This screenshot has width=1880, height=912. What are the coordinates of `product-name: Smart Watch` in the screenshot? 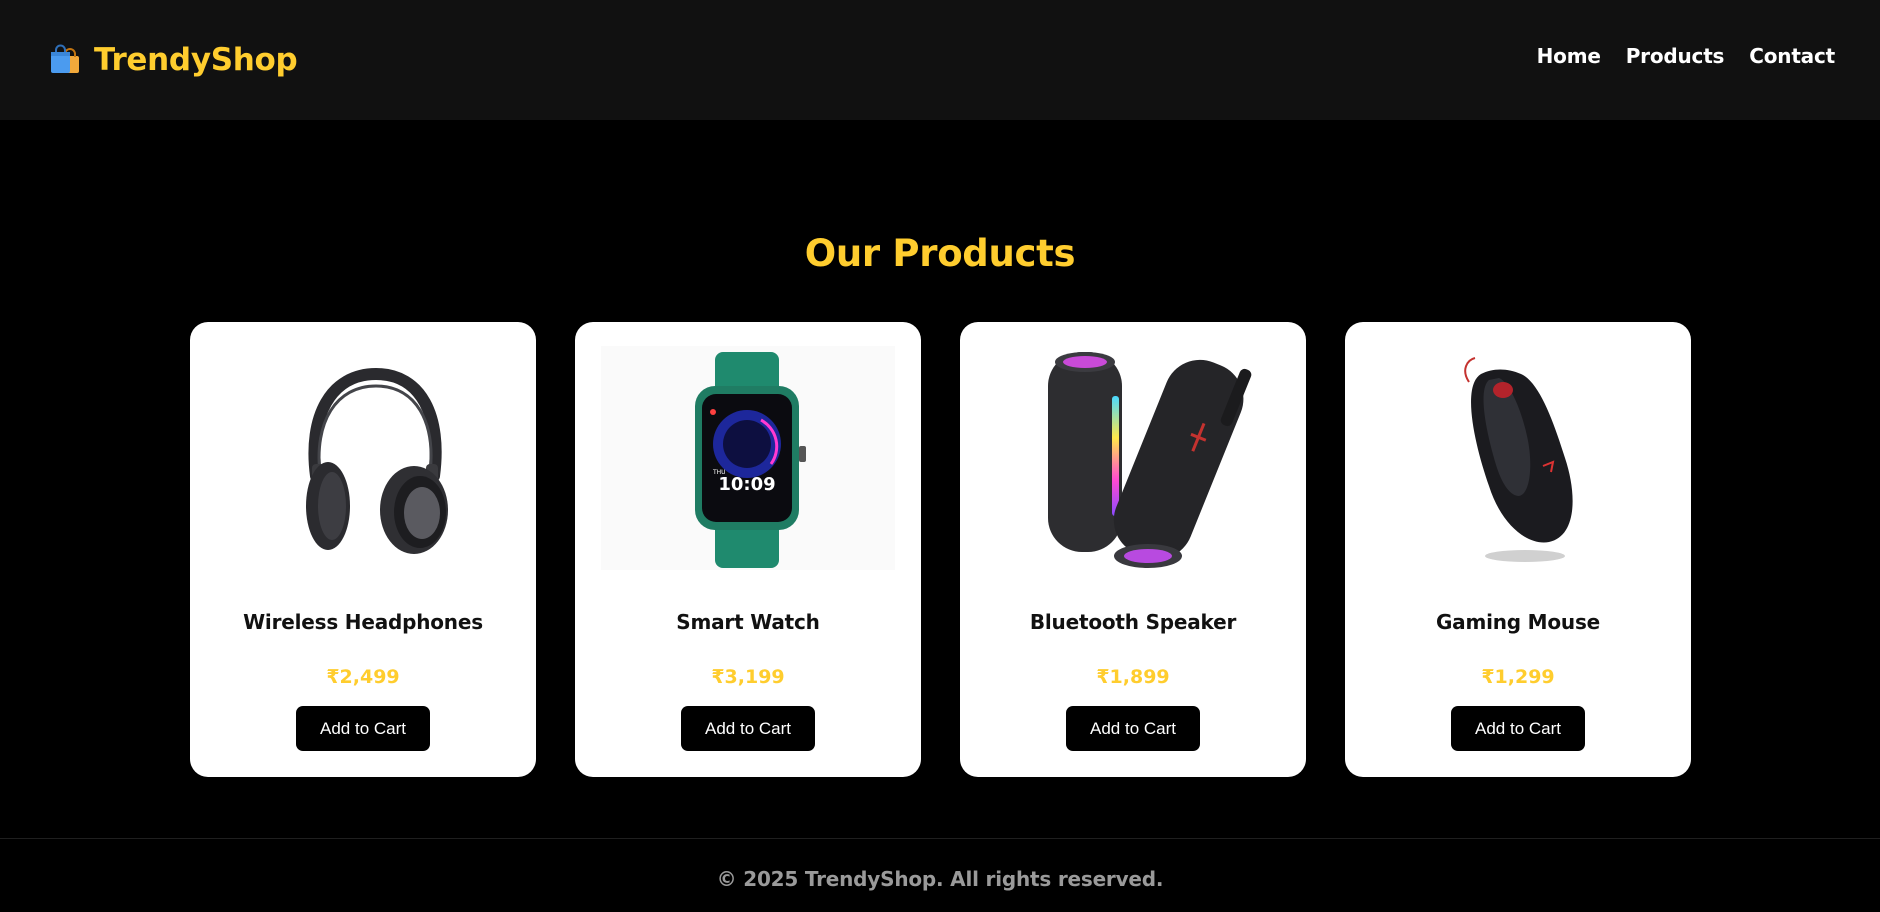 It's located at (748, 622).